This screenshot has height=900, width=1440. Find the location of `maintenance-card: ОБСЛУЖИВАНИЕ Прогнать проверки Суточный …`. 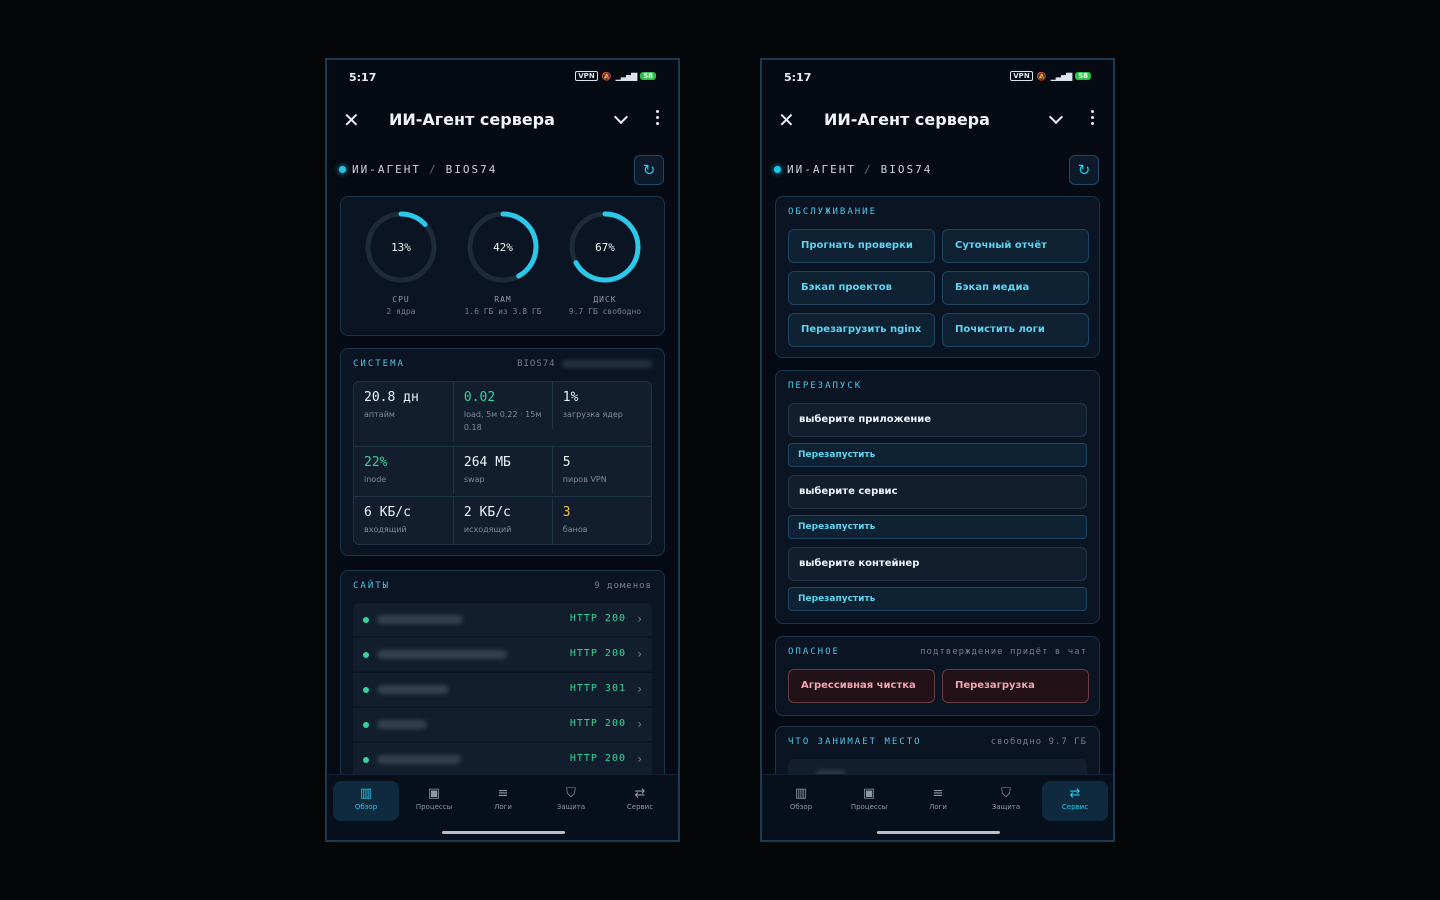

maintenance-card: ОБСЛУЖИВАНИЕ Прогнать проверки Суточный … is located at coordinates (937, 277).